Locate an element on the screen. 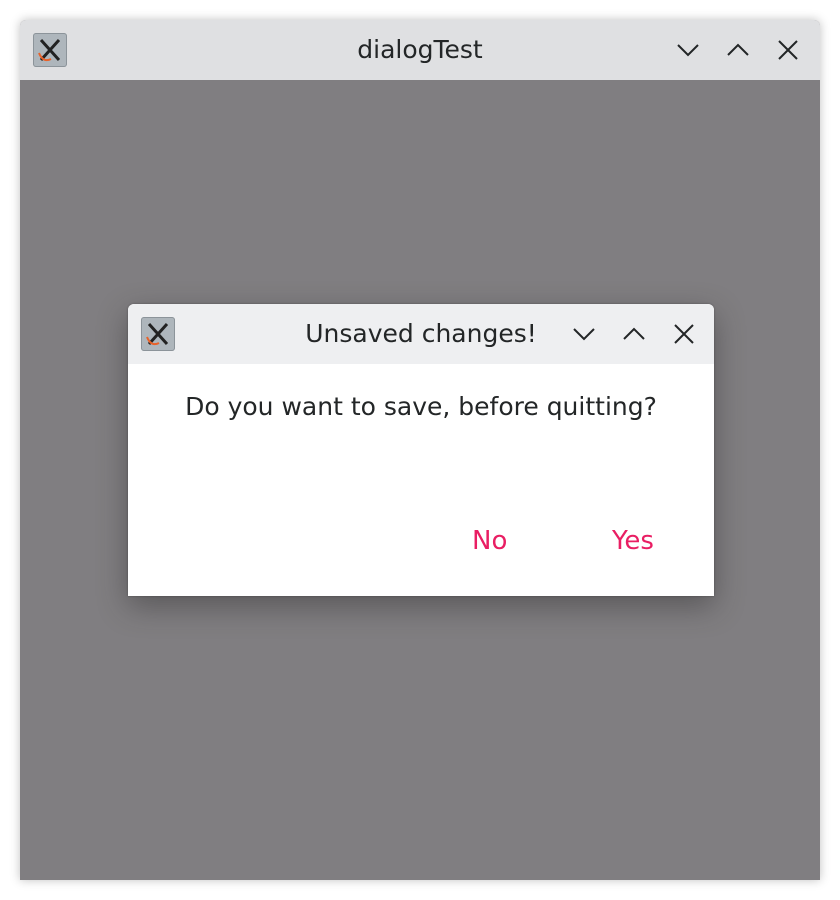  main-window-titlebar: dialogTest is located at coordinates (420, 50).